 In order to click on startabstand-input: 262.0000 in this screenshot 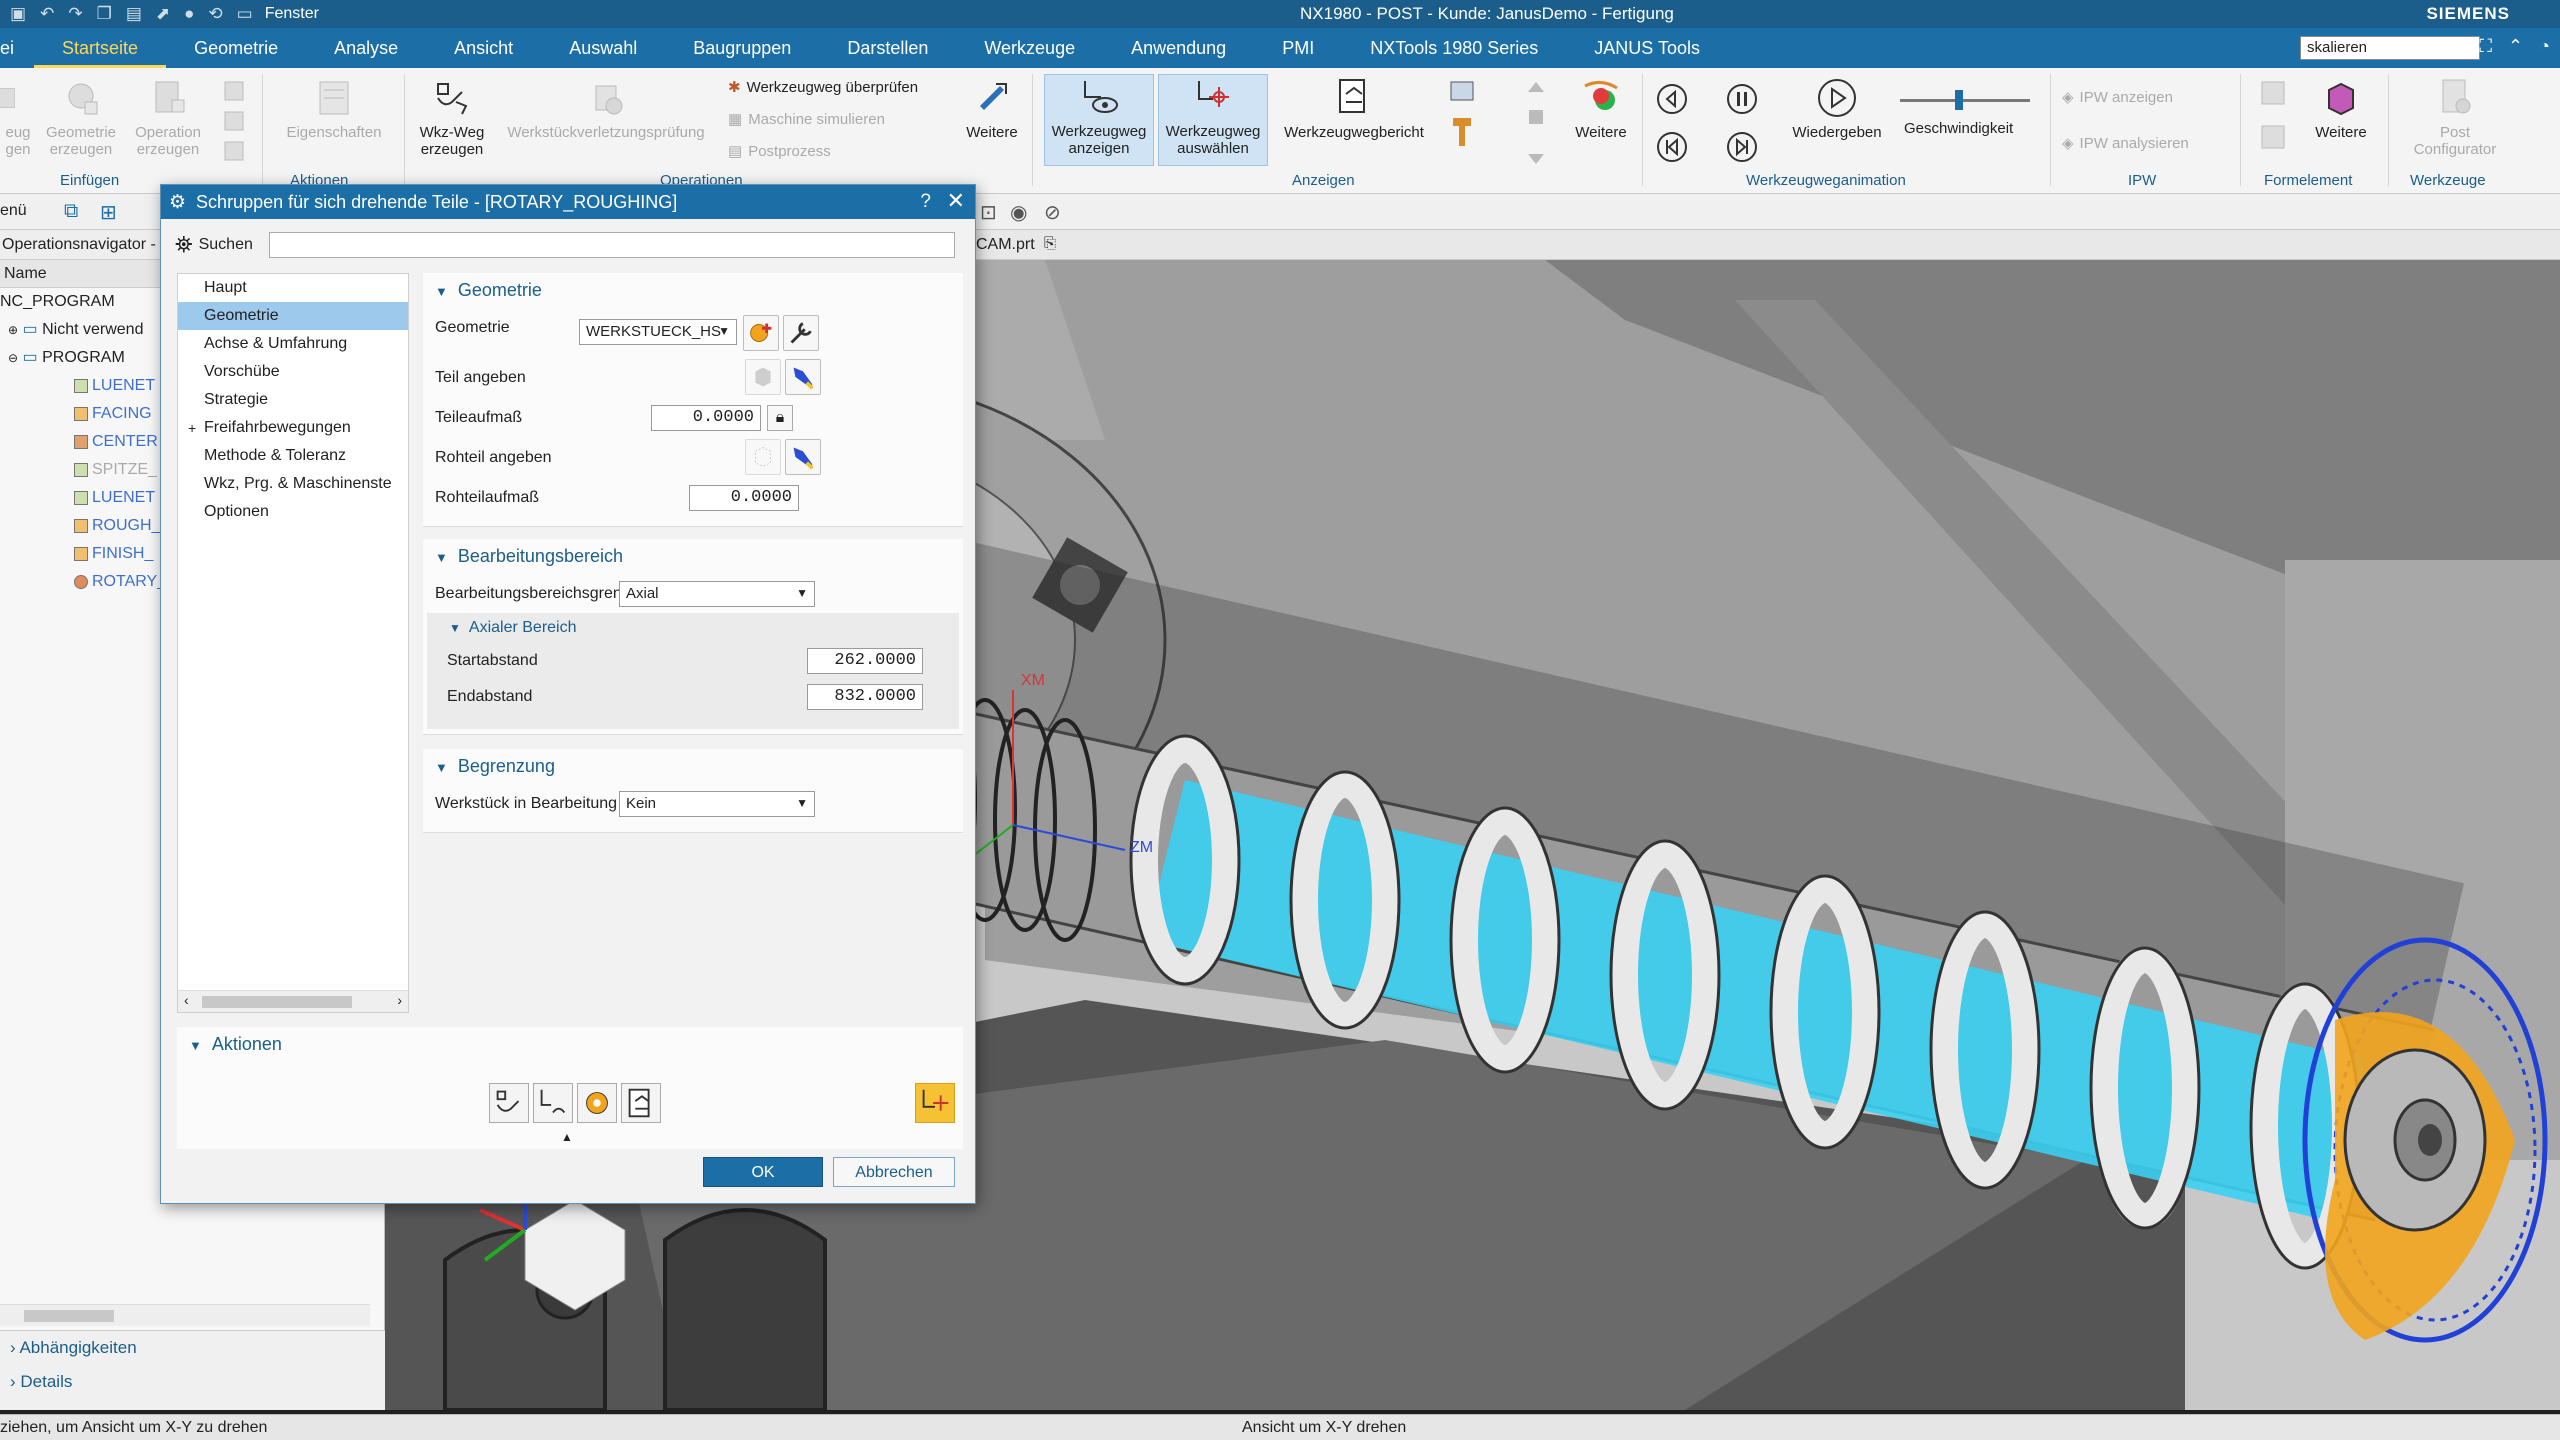, I will do `click(865, 661)`.